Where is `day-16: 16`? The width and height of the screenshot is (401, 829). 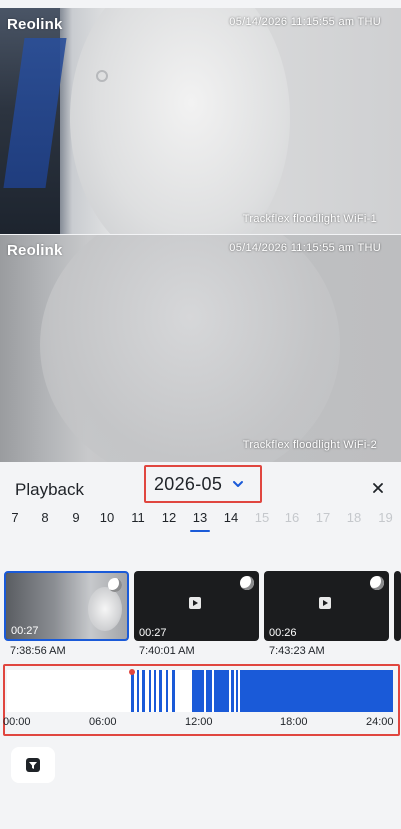 day-16: 16 is located at coordinates (292, 517).